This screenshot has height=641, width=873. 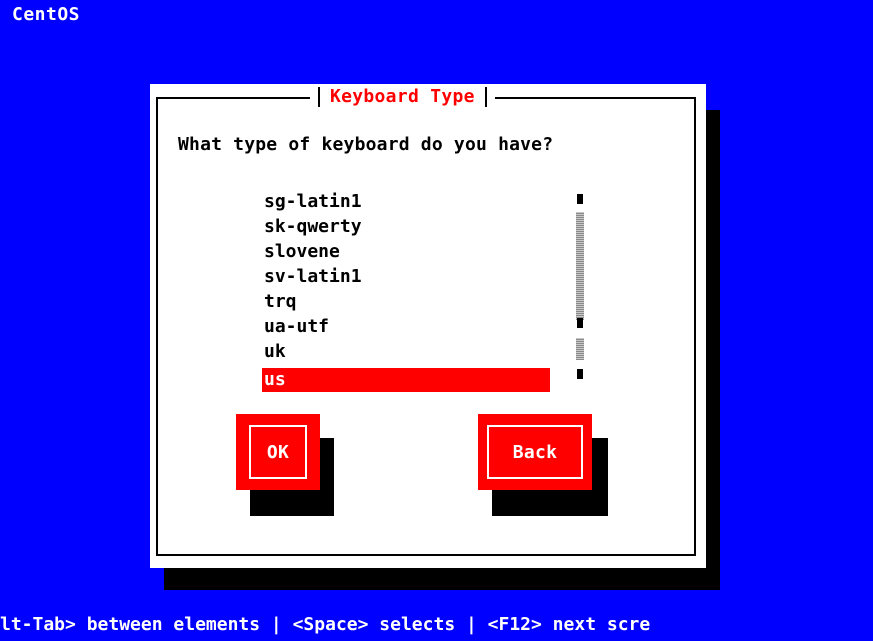 I want to click on dialog-title-bar: Keyboard Type, so click(x=402, y=97).